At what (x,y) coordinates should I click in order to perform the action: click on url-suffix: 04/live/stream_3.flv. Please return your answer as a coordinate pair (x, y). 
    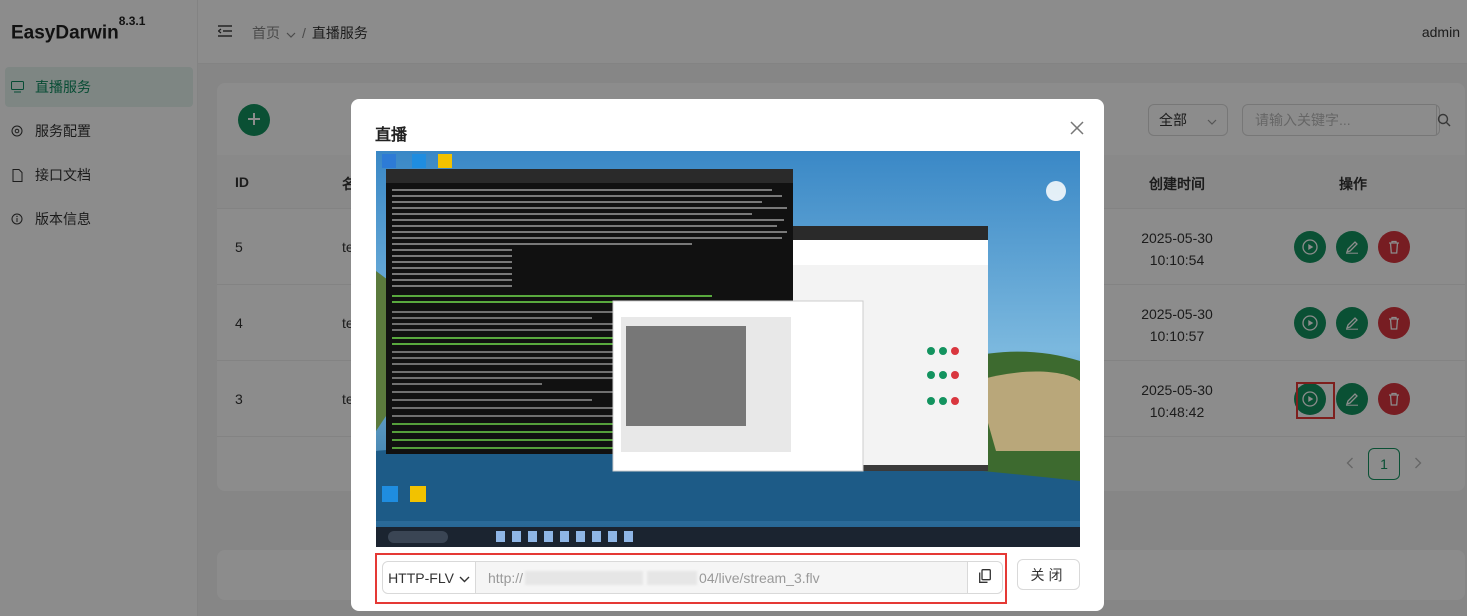
    Looking at the image, I should click on (759, 577).